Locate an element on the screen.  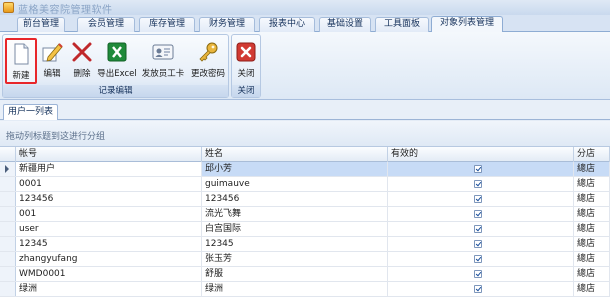
cell-account: 绿洲 is located at coordinates (109, 289).